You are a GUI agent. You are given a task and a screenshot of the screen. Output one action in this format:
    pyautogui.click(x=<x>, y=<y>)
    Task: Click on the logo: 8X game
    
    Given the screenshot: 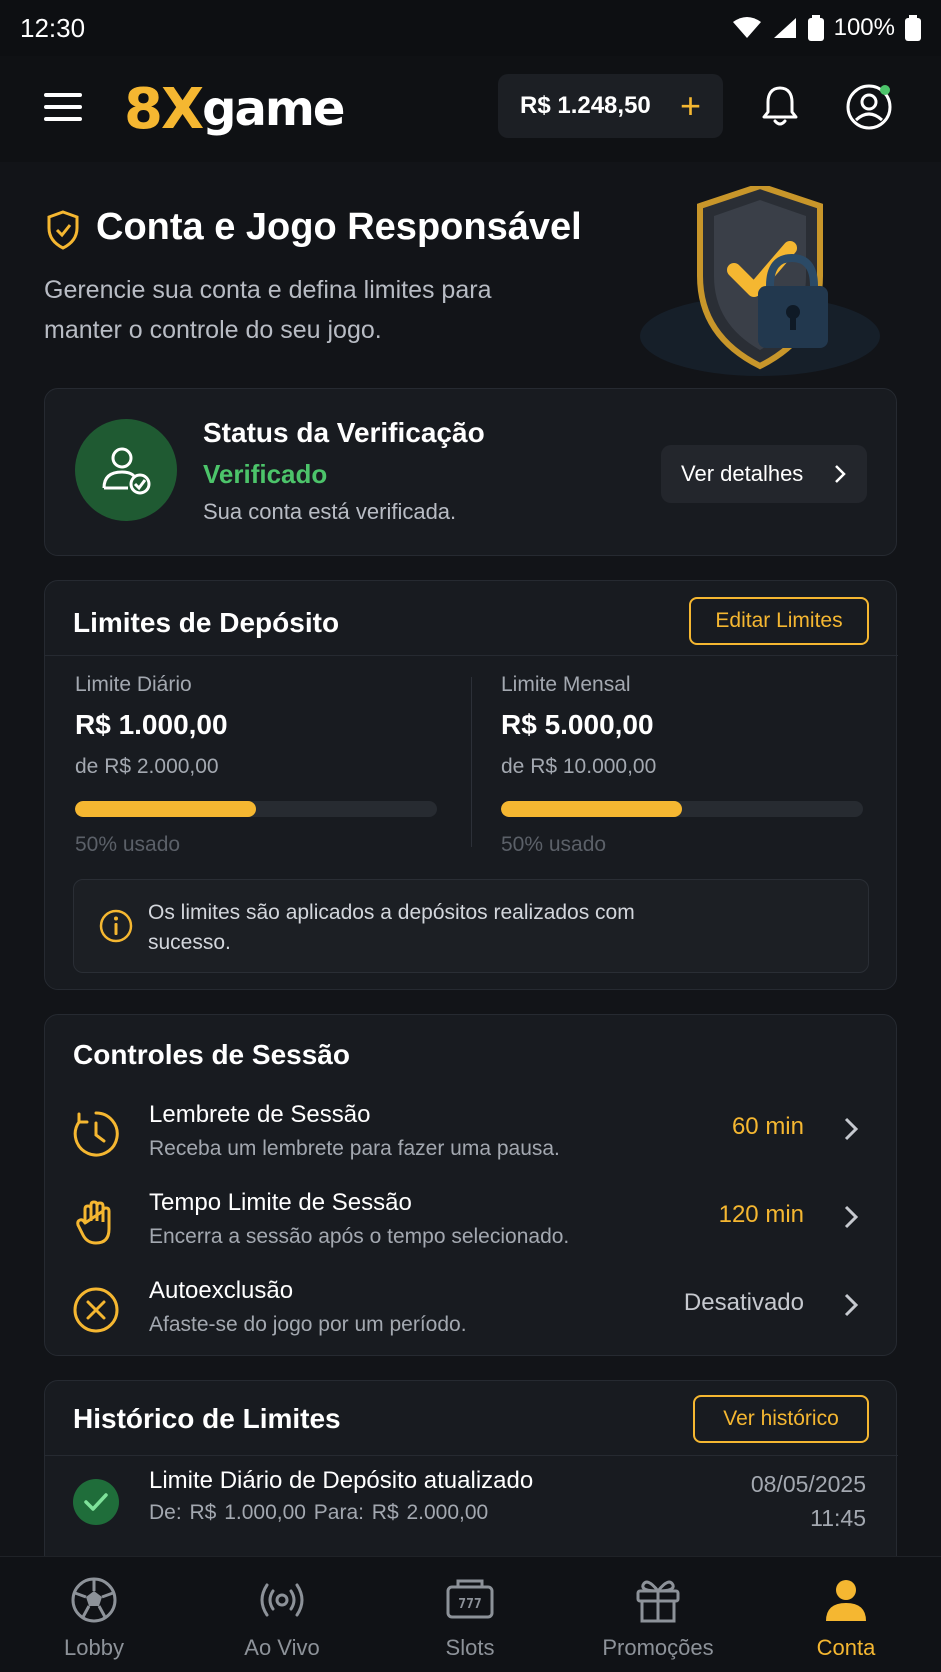 What is the action you would take?
    pyautogui.click(x=234, y=109)
    